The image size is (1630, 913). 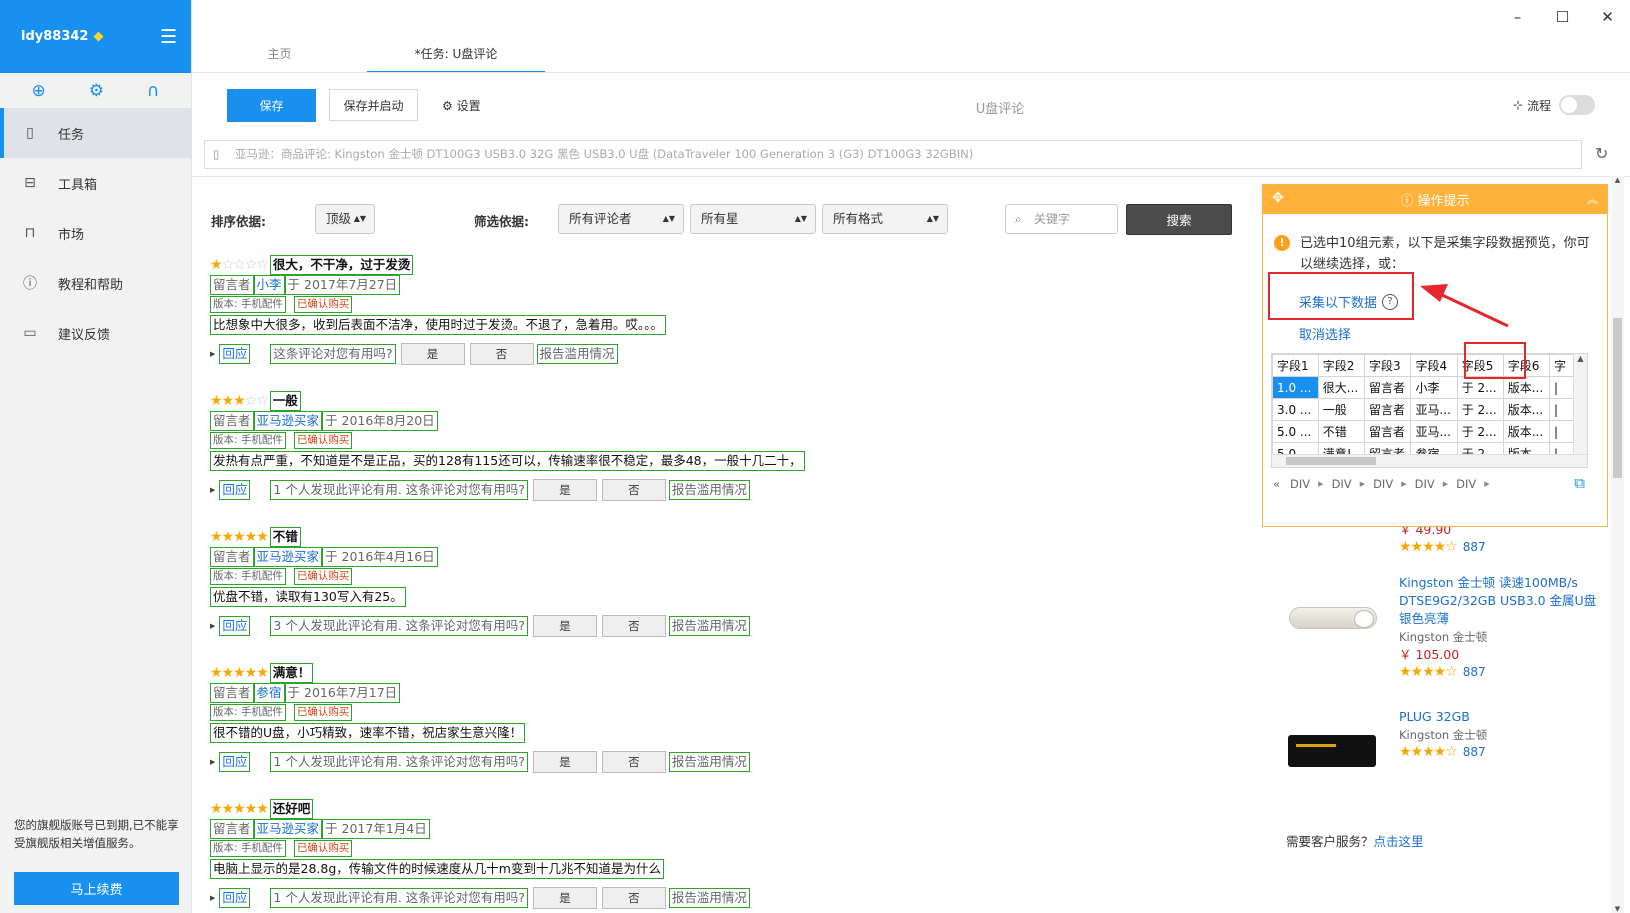 I want to click on refresh-icon: ↻, so click(x=1601, y=153).